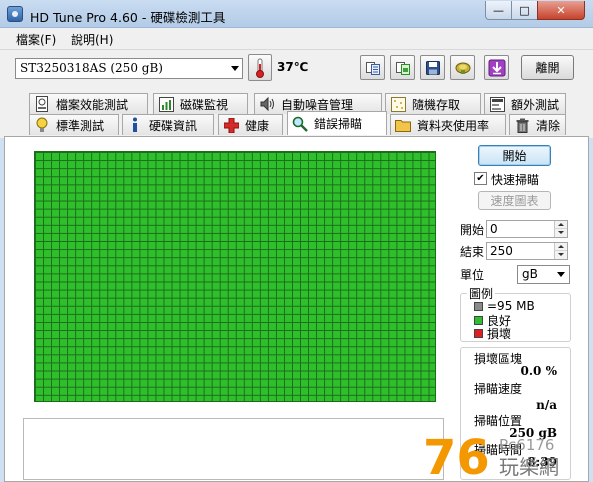 This screenshot has width=593, height=482. Describe the element at coordinates (524, 10) in the screenshot. I see `maximize-button: □` at that location.